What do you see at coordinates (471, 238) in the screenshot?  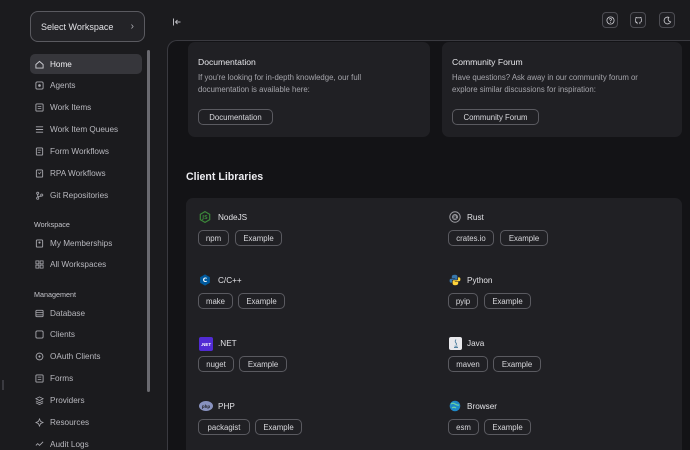 I see `rust-package-button: crates.io` at bounding box center [471, 238].